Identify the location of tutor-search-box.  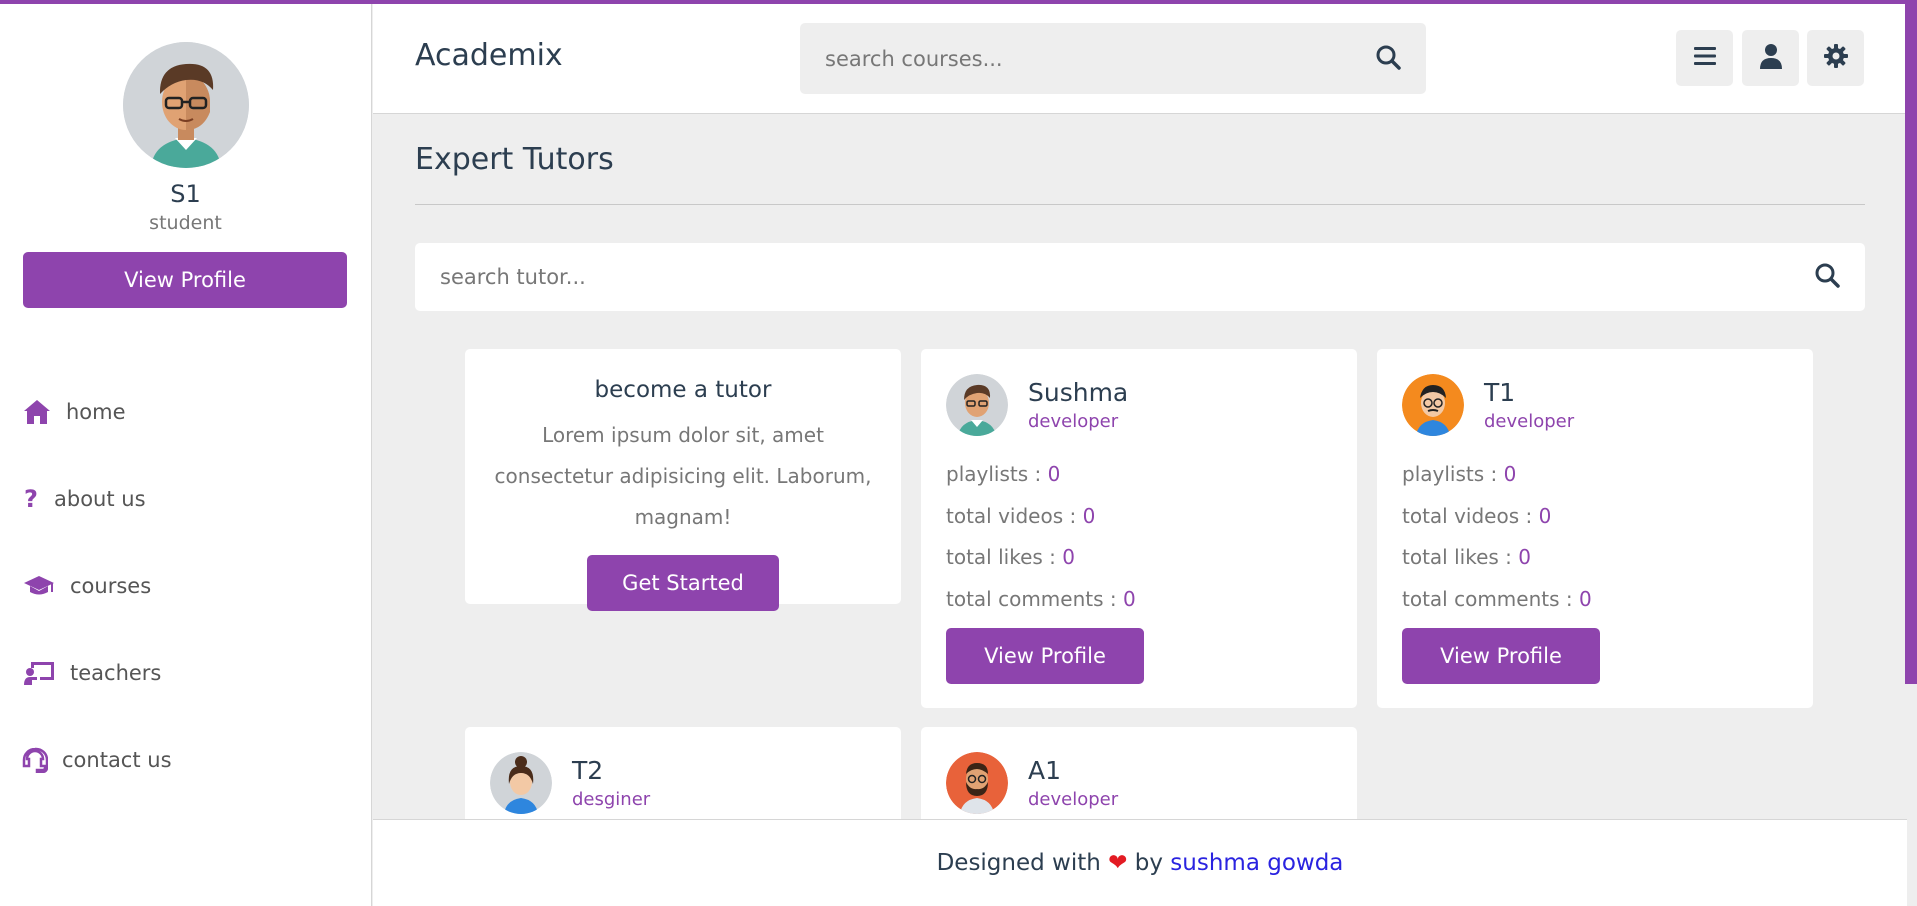
(1140, 277).